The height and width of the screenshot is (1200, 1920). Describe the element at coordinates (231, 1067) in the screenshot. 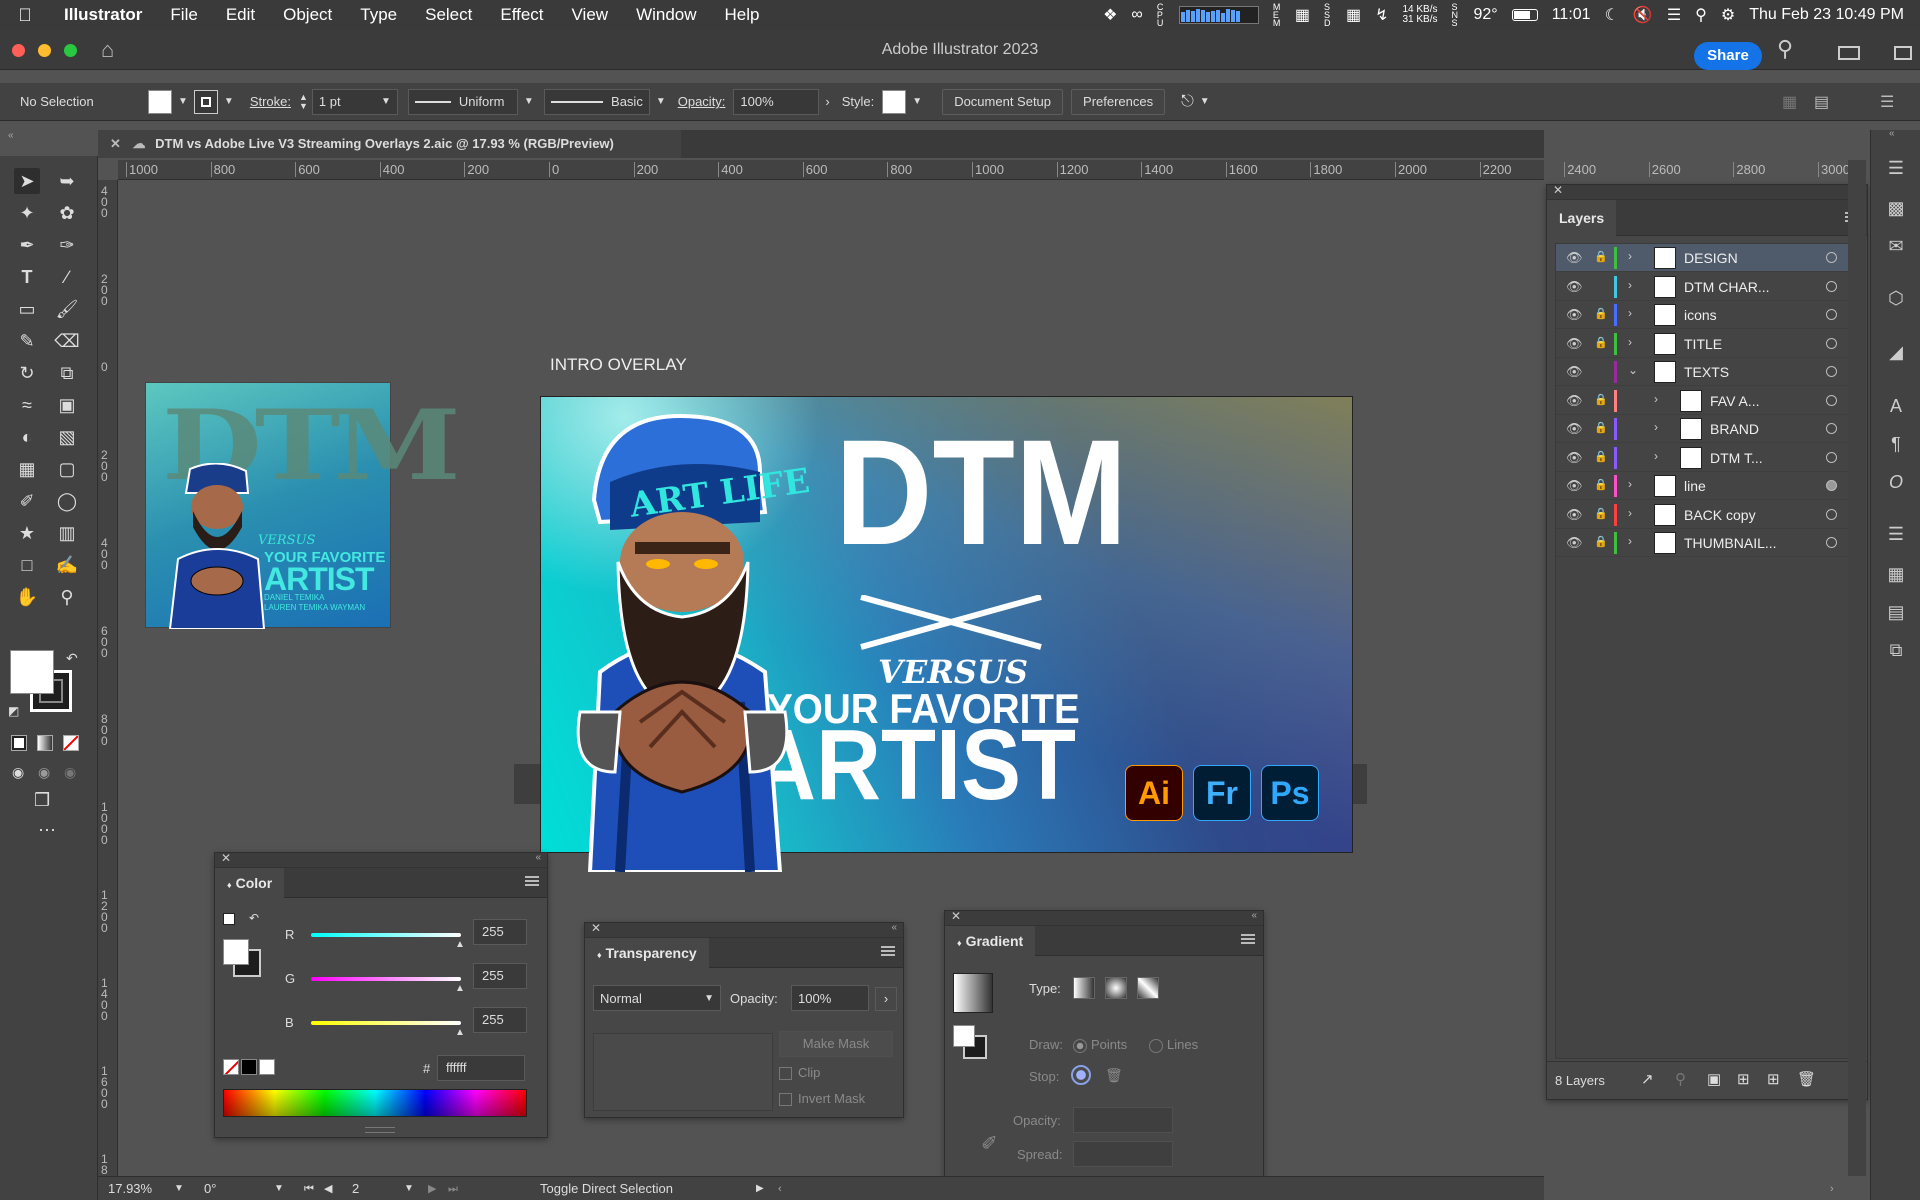

I see `none-color-swatch` at that location.